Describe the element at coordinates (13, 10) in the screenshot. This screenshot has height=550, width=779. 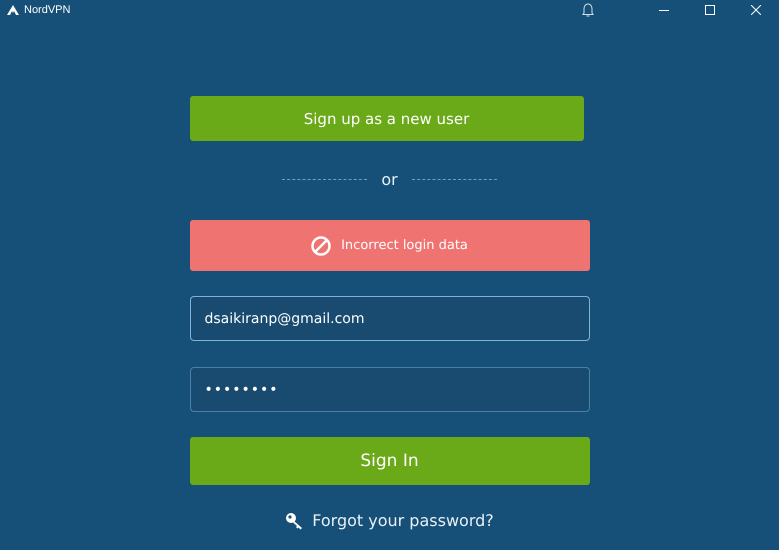
I see `logo-icon` at that location.